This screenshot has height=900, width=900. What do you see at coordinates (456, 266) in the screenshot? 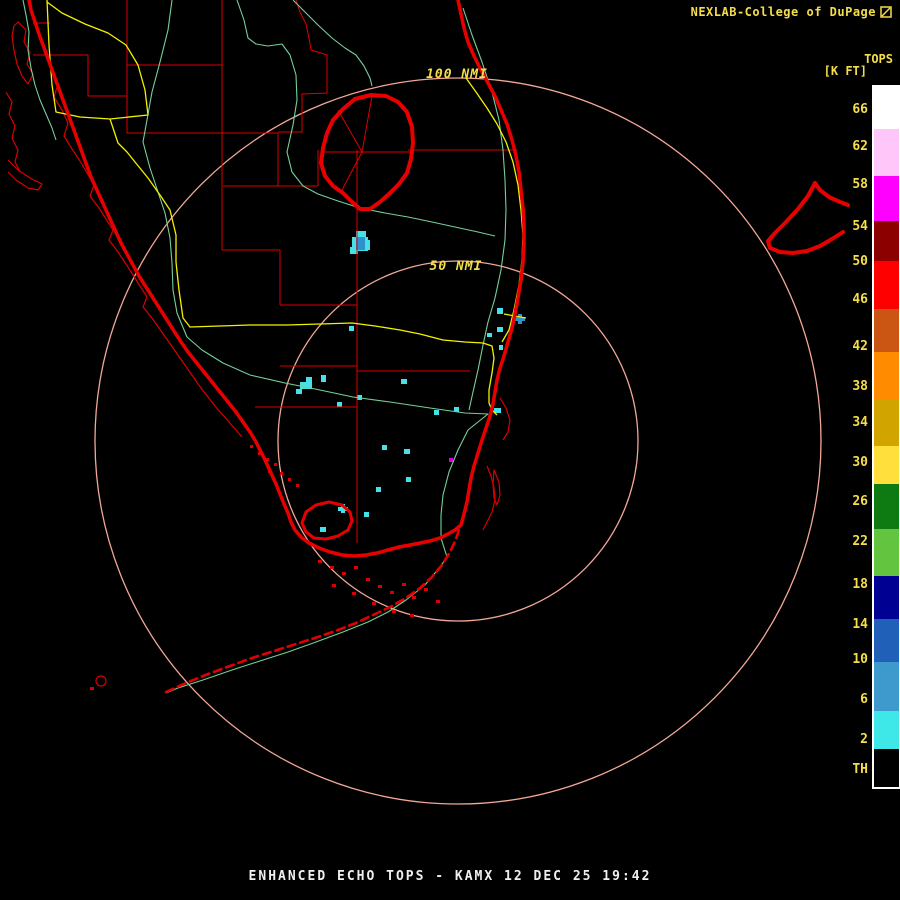
I see `inner-ring-label: 50 NMI` at bounding box center [456, 266].